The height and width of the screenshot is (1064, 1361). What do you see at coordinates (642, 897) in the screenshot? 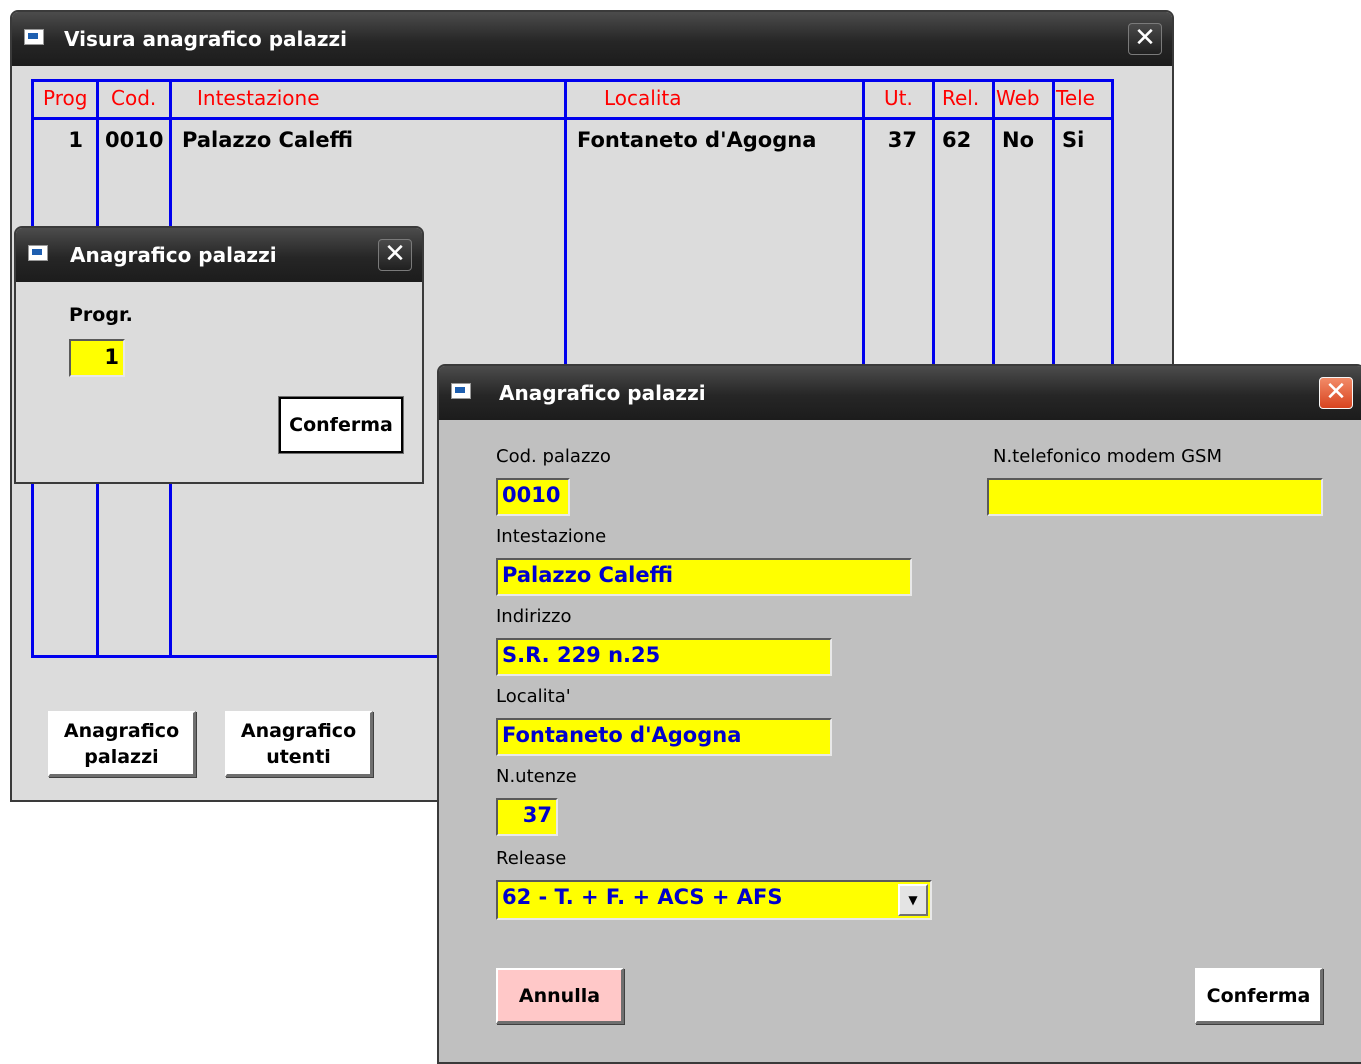
I see `release-selected-value: 62 - T. + F. + ACS + AFS` at bounding box center [642, 897].